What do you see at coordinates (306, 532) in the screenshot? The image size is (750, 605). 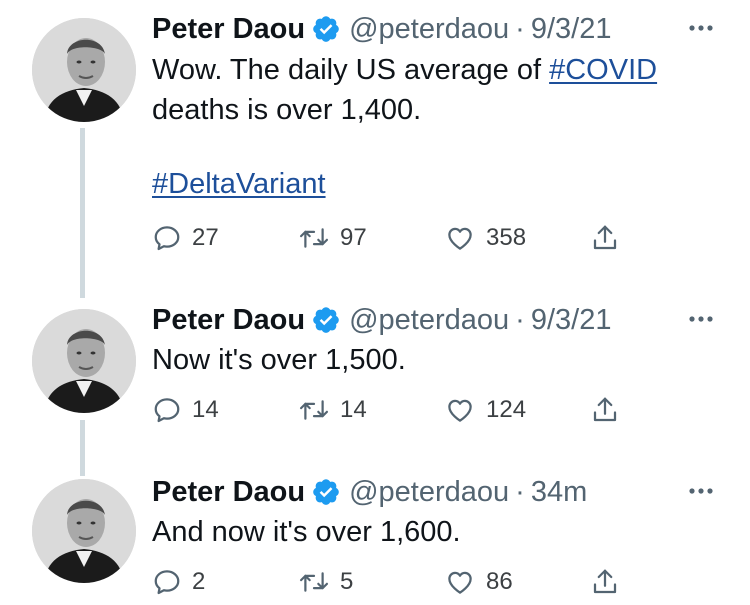 I see `tweet-text: And now it's over 1,600.` at bounding box center [306, 532].